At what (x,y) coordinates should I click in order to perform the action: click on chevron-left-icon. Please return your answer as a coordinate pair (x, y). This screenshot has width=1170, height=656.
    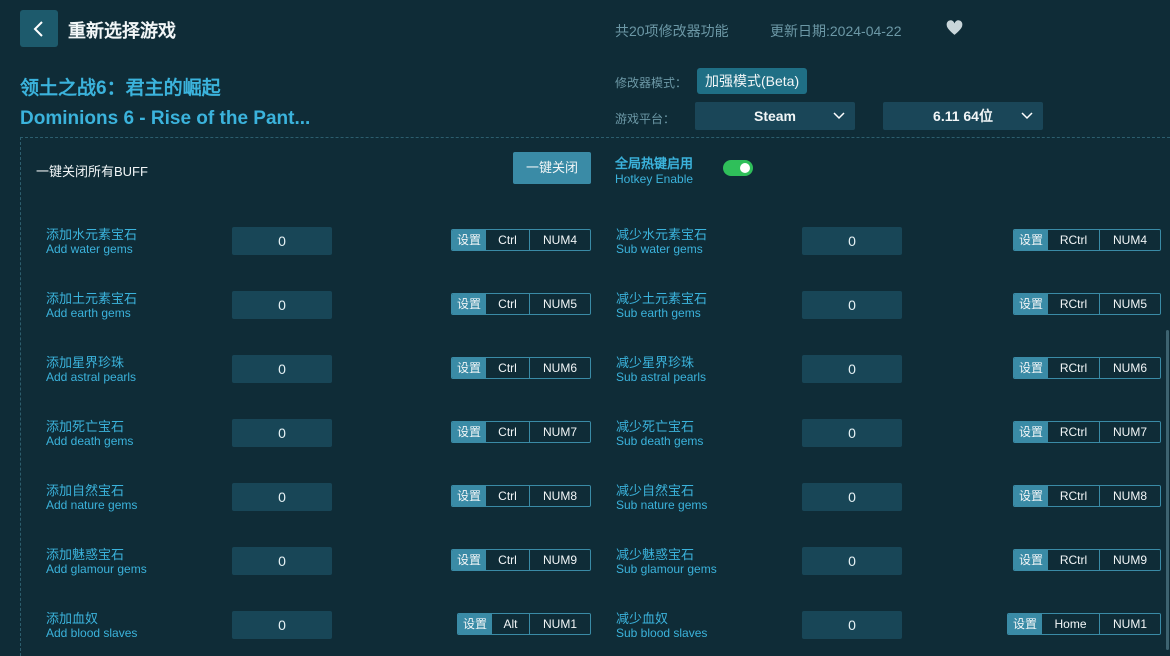
    Looking at the image, I should click on (38, 28).